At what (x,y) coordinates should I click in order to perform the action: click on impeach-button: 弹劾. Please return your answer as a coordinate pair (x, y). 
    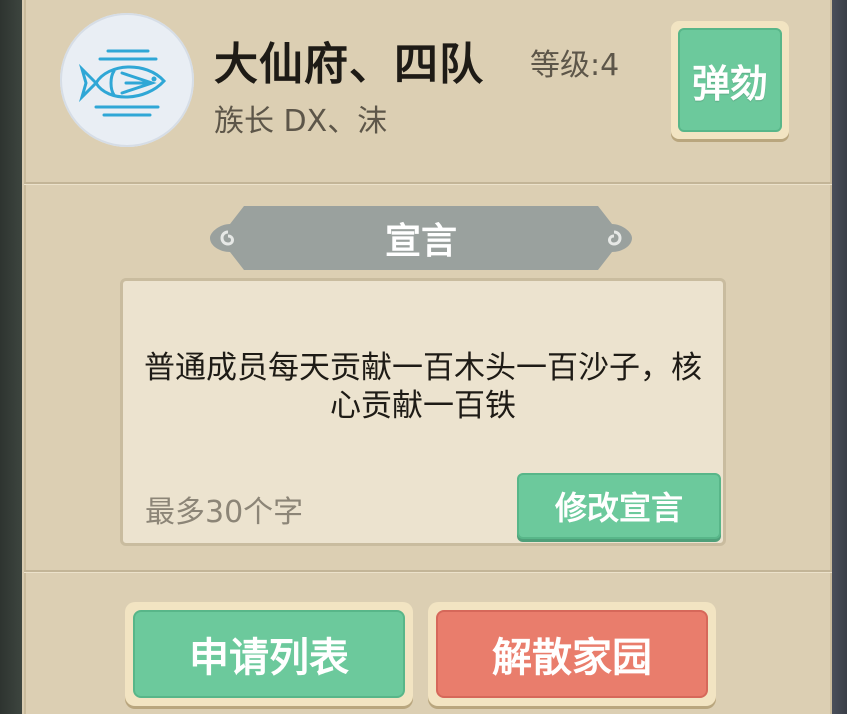
    Looking at the image, I should click on (730, 80).